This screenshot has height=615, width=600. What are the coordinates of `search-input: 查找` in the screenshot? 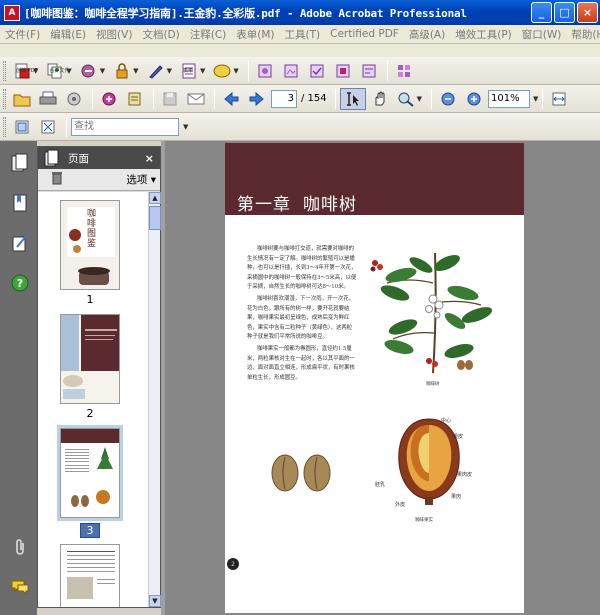 It's located at (125, 126).